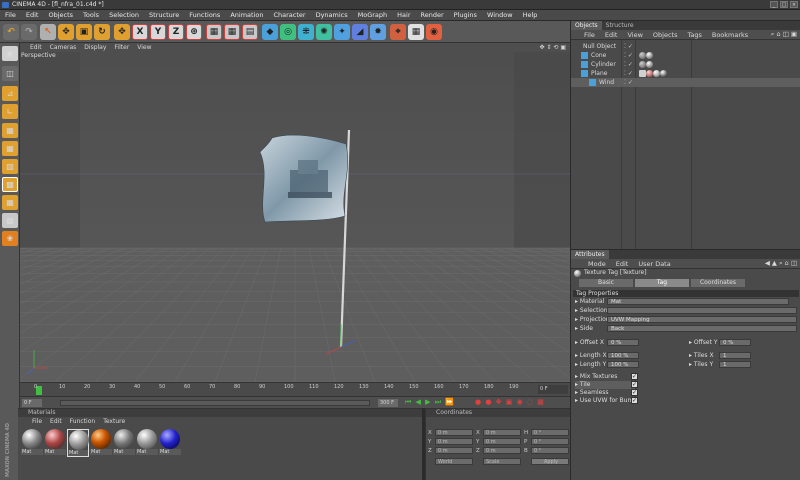 This screenshot has width=800, height=480. I want to click on coordinate-system-icon: ⊕, so click(194, 32).